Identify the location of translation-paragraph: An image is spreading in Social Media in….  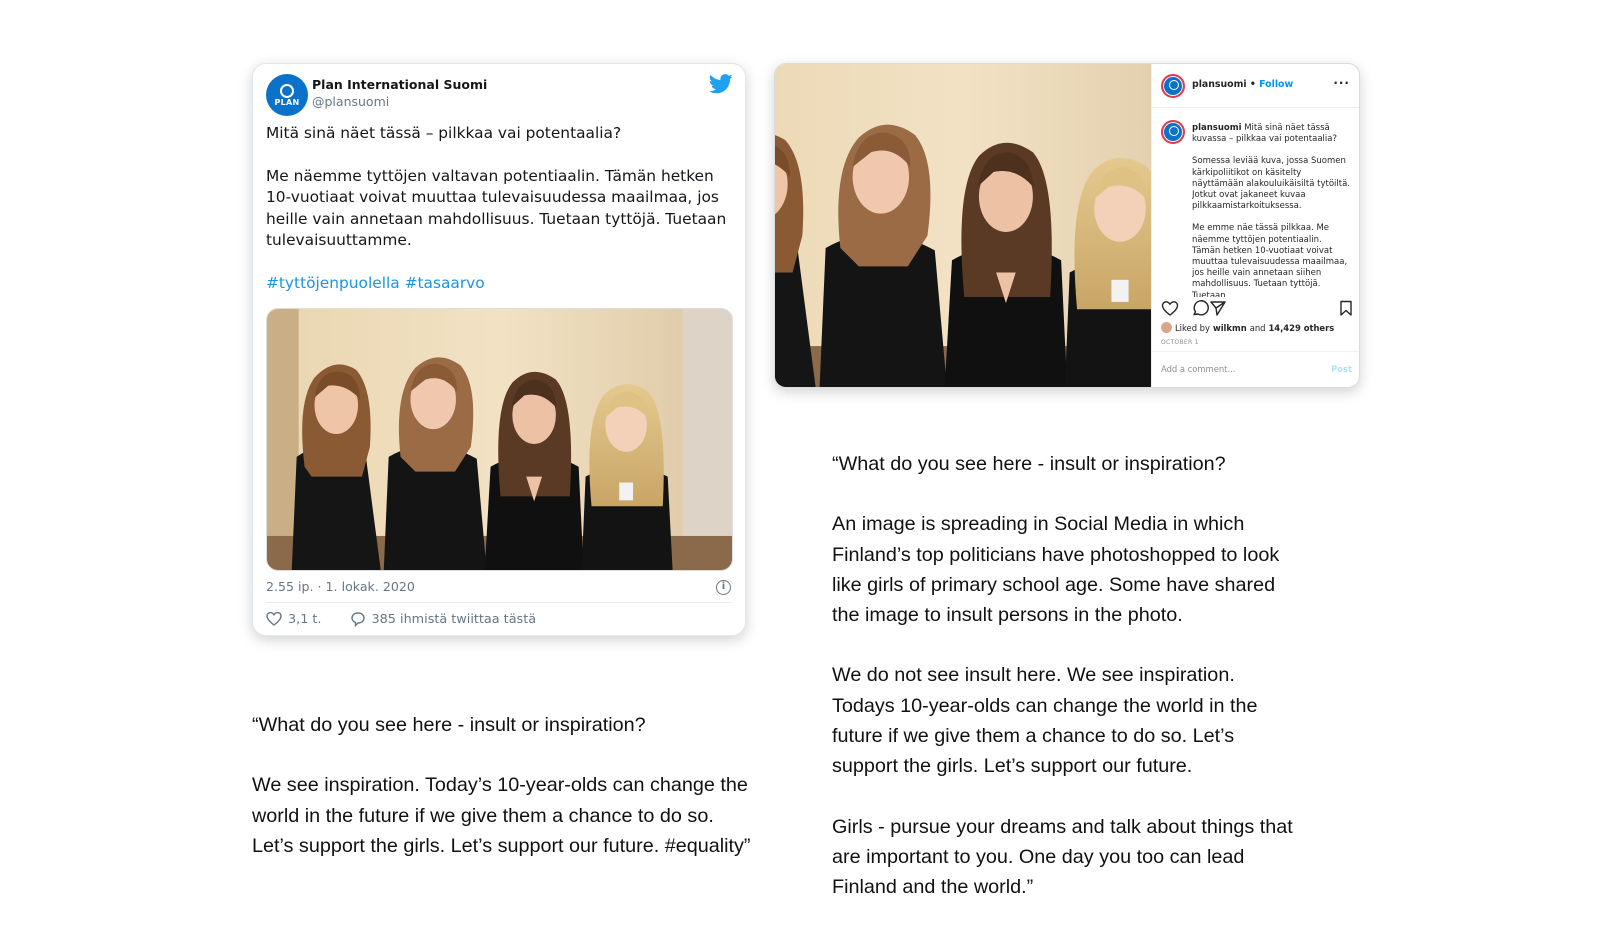
(1056, 570).